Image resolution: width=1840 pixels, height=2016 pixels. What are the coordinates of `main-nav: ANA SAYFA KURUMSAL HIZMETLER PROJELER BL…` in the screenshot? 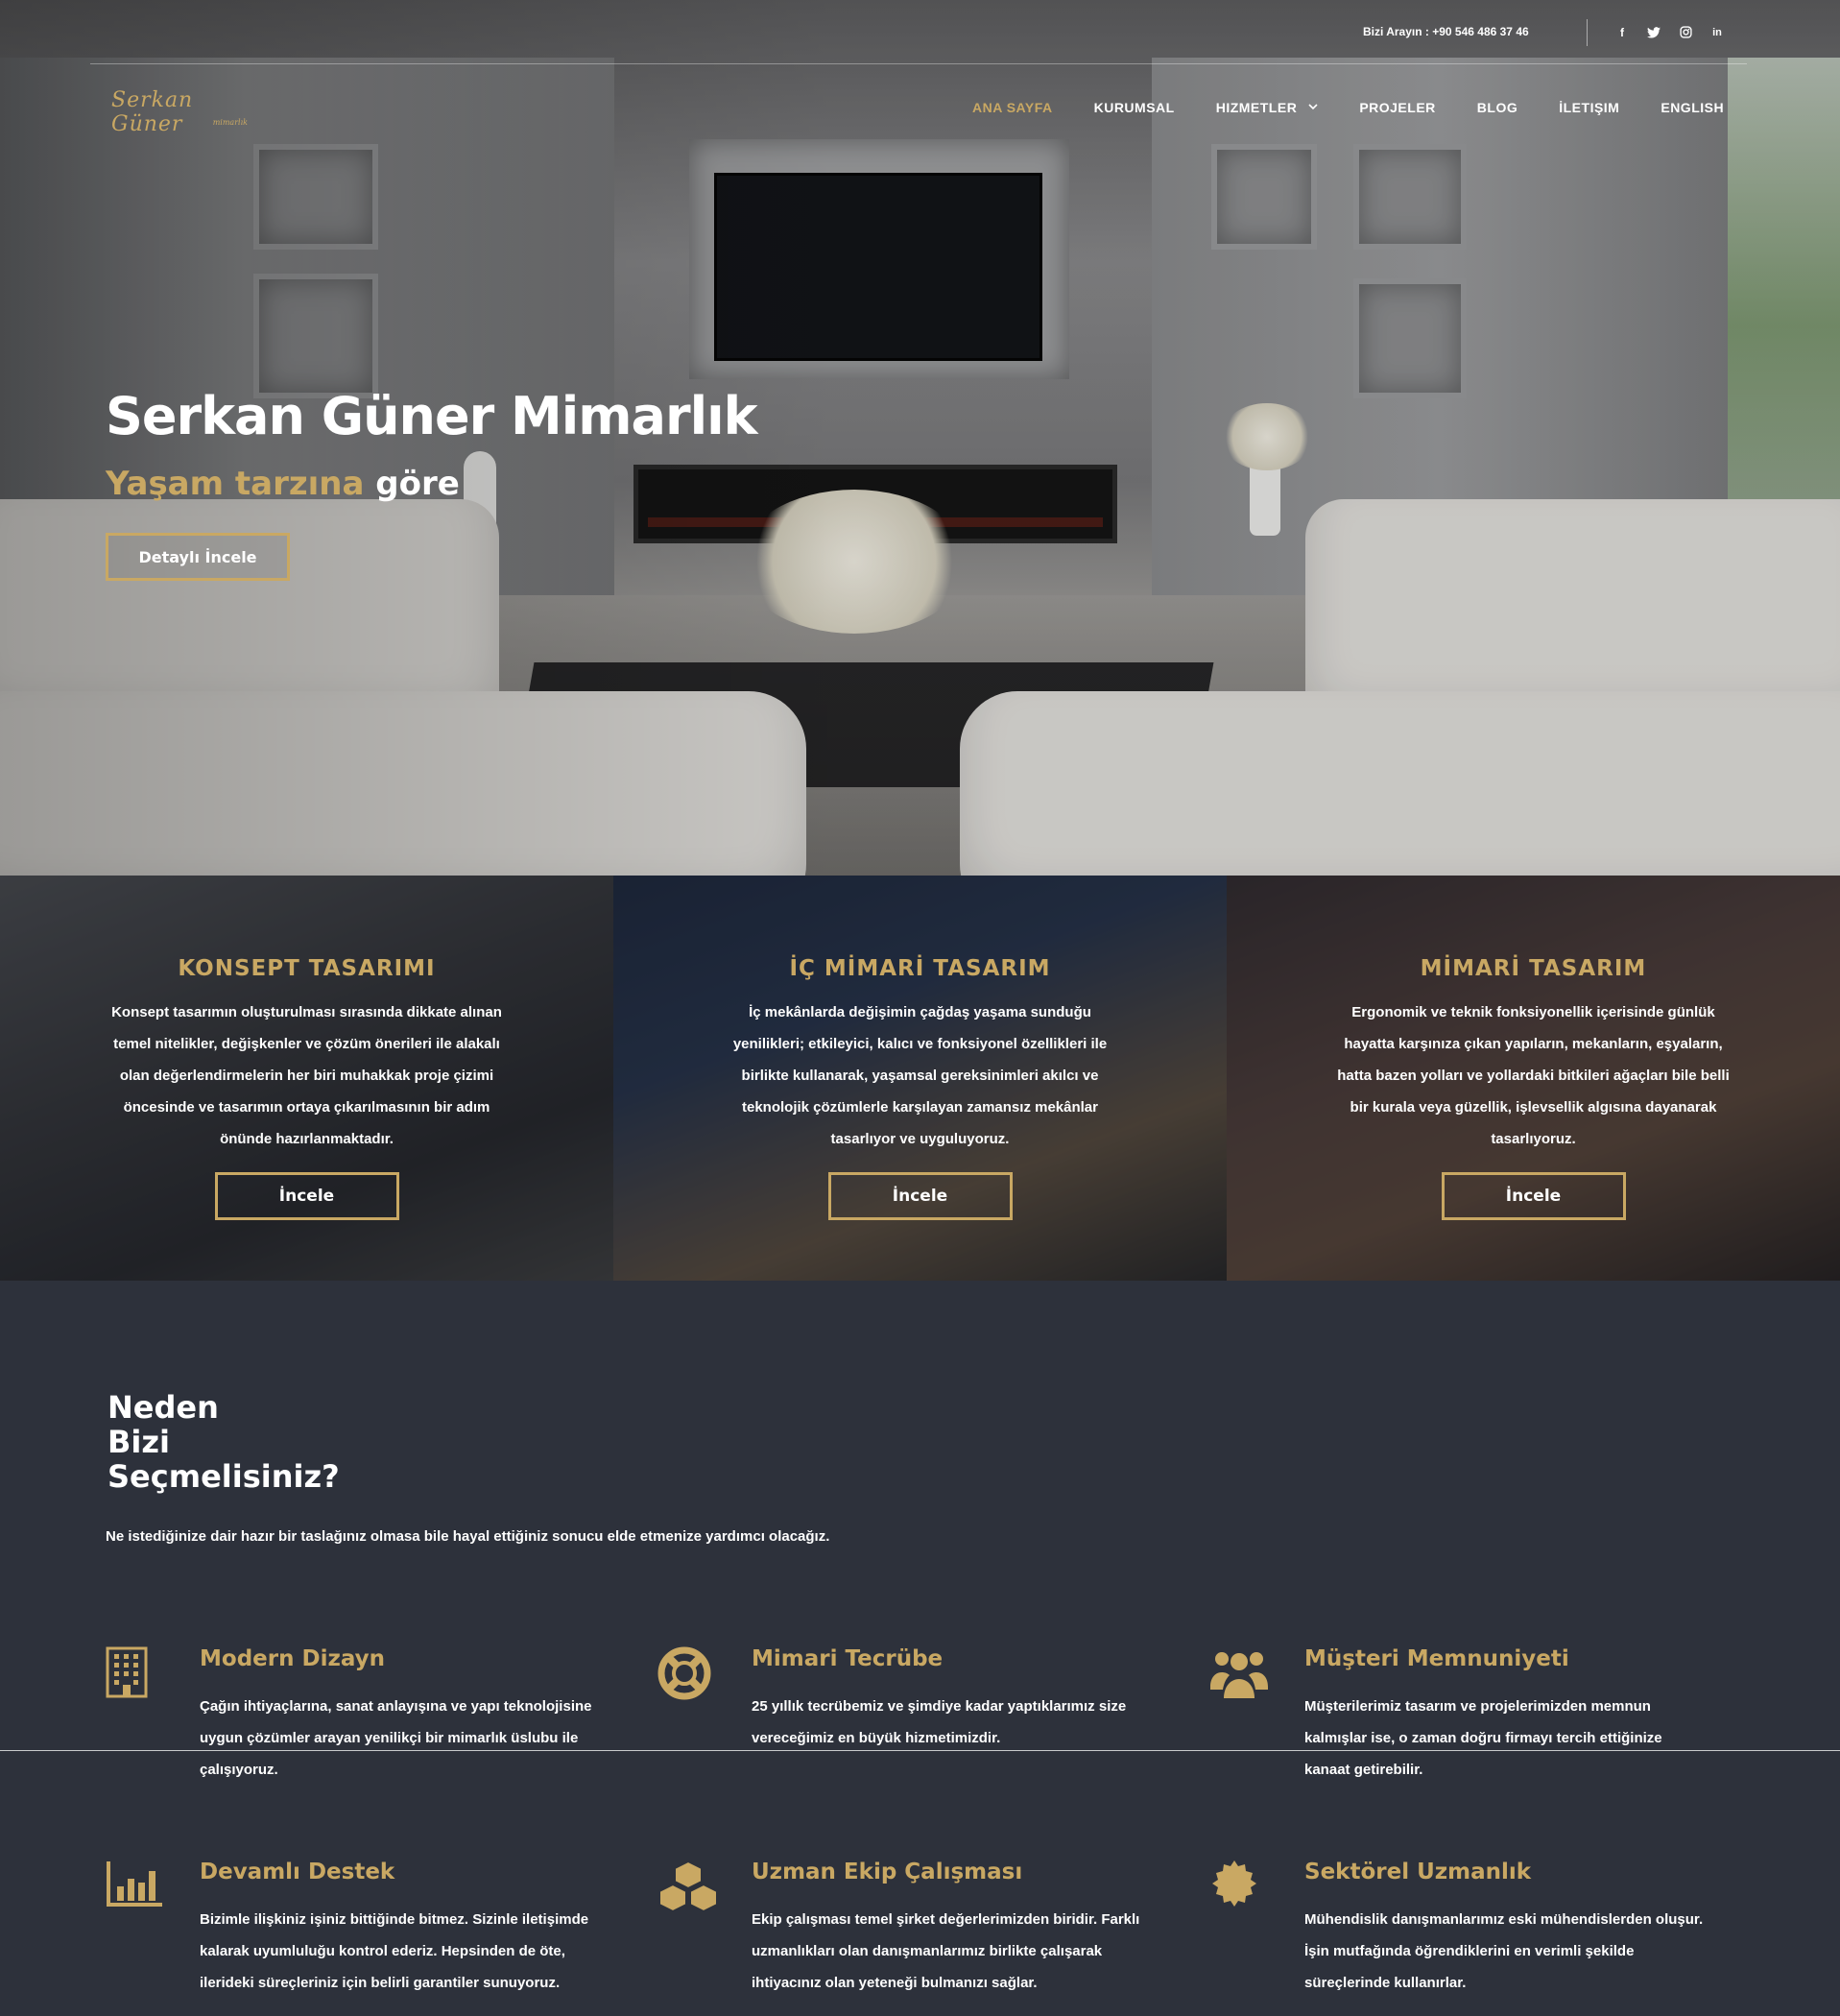 It's located at (1348, 107).